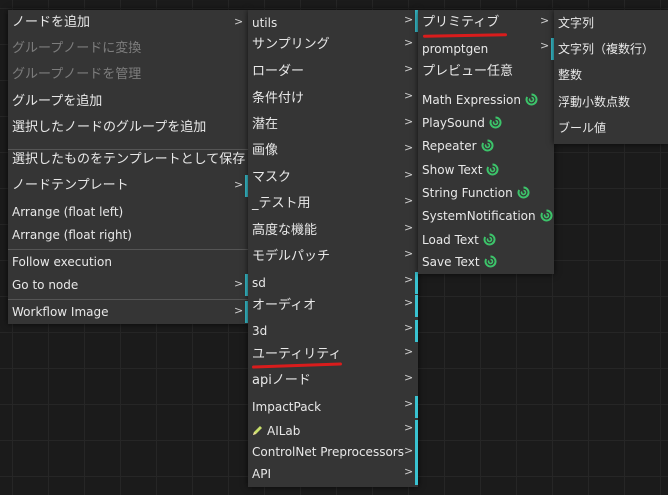 The image size is (668, 495). I want to click on menu-item-label: Load Text, so click(450, 240).